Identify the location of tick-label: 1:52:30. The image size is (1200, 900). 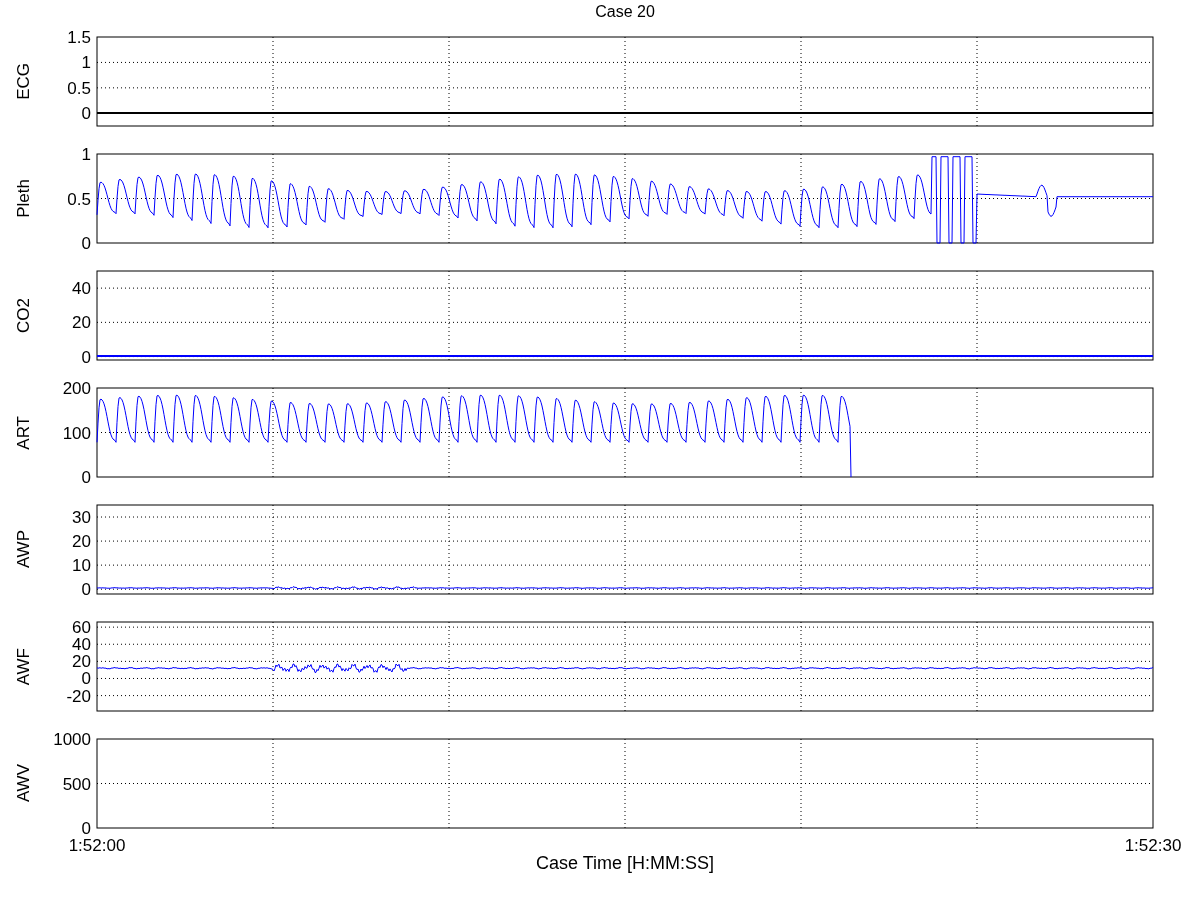
(1153, 845).